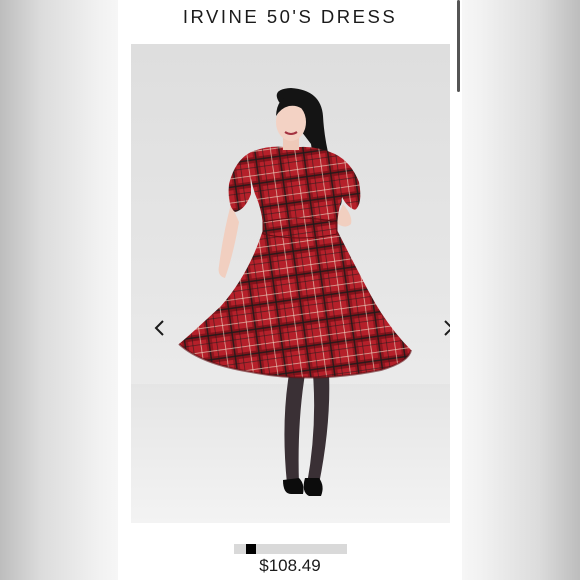  Describe the element at coordinates (447, 328) in the screenshot. I see `chevron-right-icon` at that location.